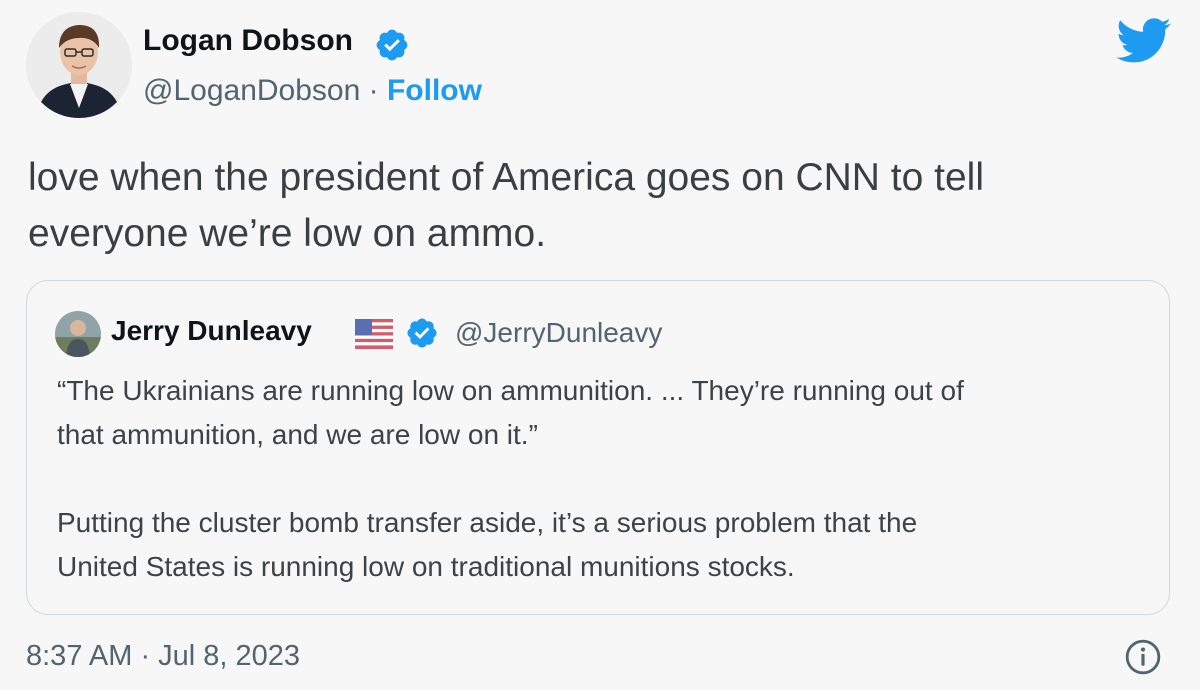 The width and height of the screenshot is (1200, 690). I want to click on tweet-timestamp: 8:37 AM · Jul 8, 2023, so click(163, 656).